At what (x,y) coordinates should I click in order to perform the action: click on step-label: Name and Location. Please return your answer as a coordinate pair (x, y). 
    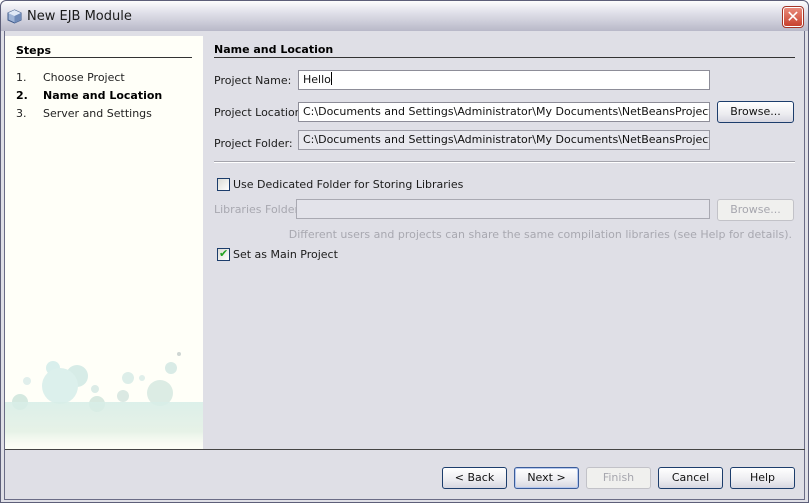
    Looking at the image, I should click on (103, 95).